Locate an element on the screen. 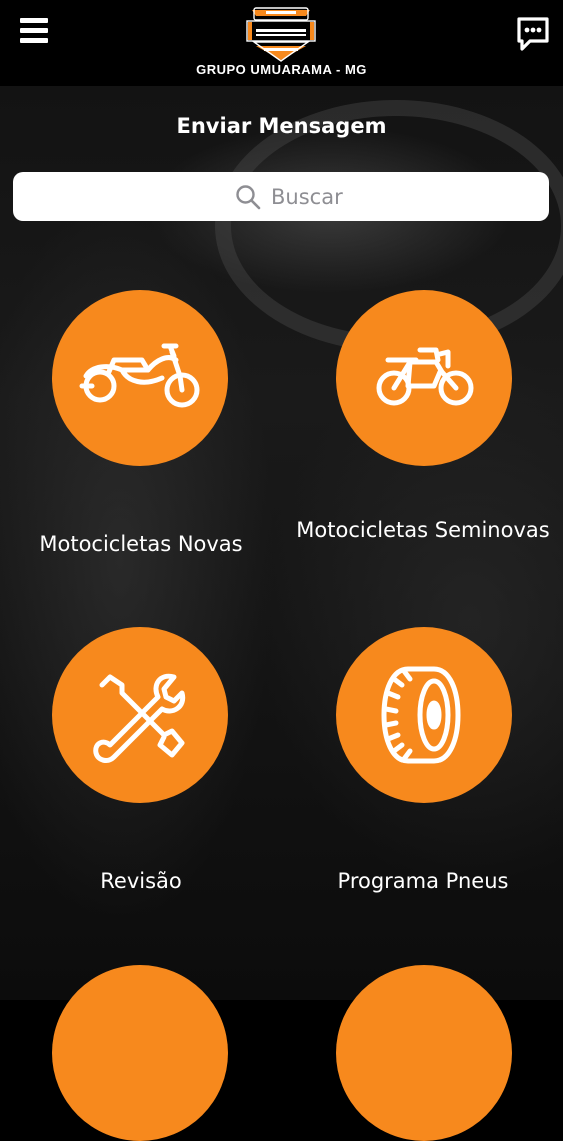  tile-label: Motocicletas Seminovas is located at coordinates (423, 530).